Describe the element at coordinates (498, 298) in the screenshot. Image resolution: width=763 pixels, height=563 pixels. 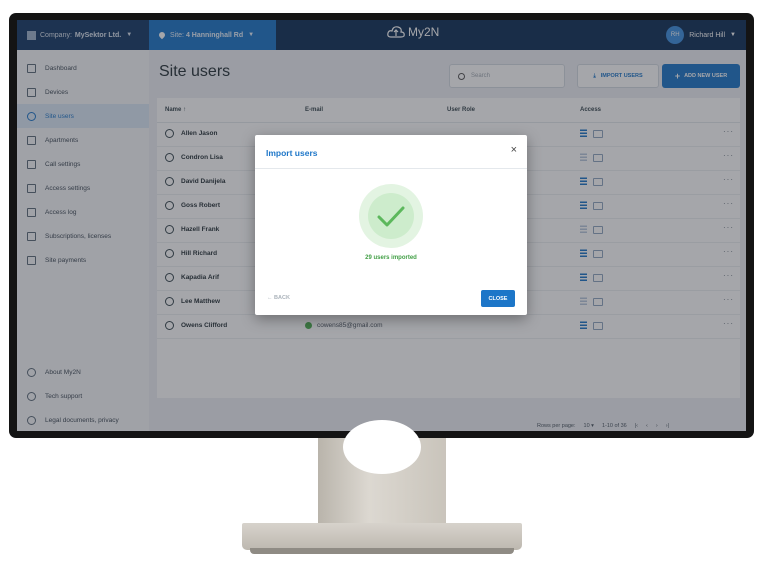
I see `close-button: CLOSE` at that location.